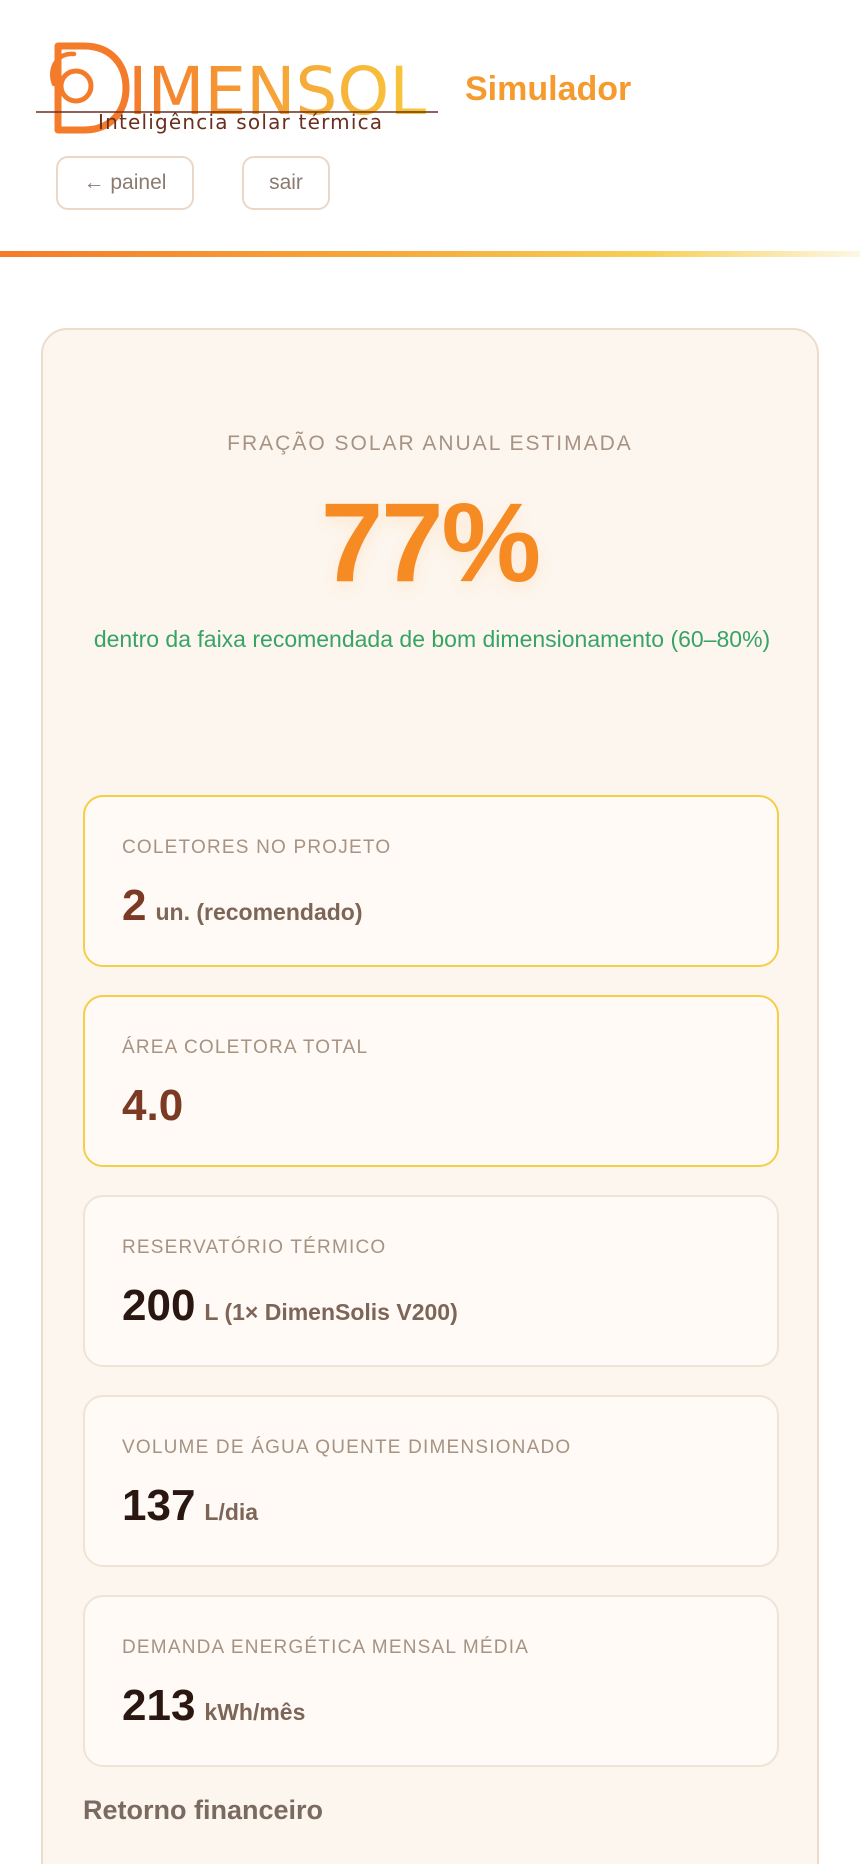  What do you see at coordinates (286, 183) in the screenshot?
I see `logout-button: sair` at bounding box center [286, 183].